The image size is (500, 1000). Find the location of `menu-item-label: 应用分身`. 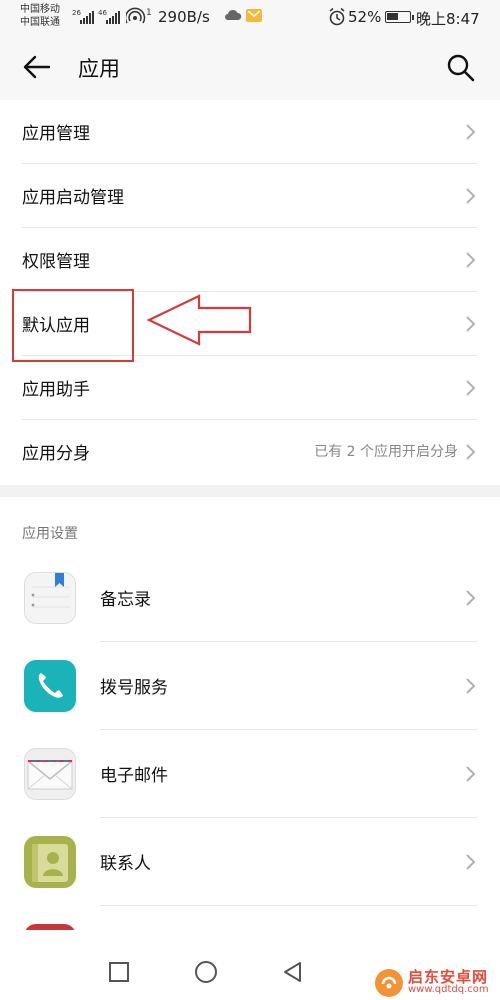

menu-item-label: 应用分身 is located at coordinates (56, 454).